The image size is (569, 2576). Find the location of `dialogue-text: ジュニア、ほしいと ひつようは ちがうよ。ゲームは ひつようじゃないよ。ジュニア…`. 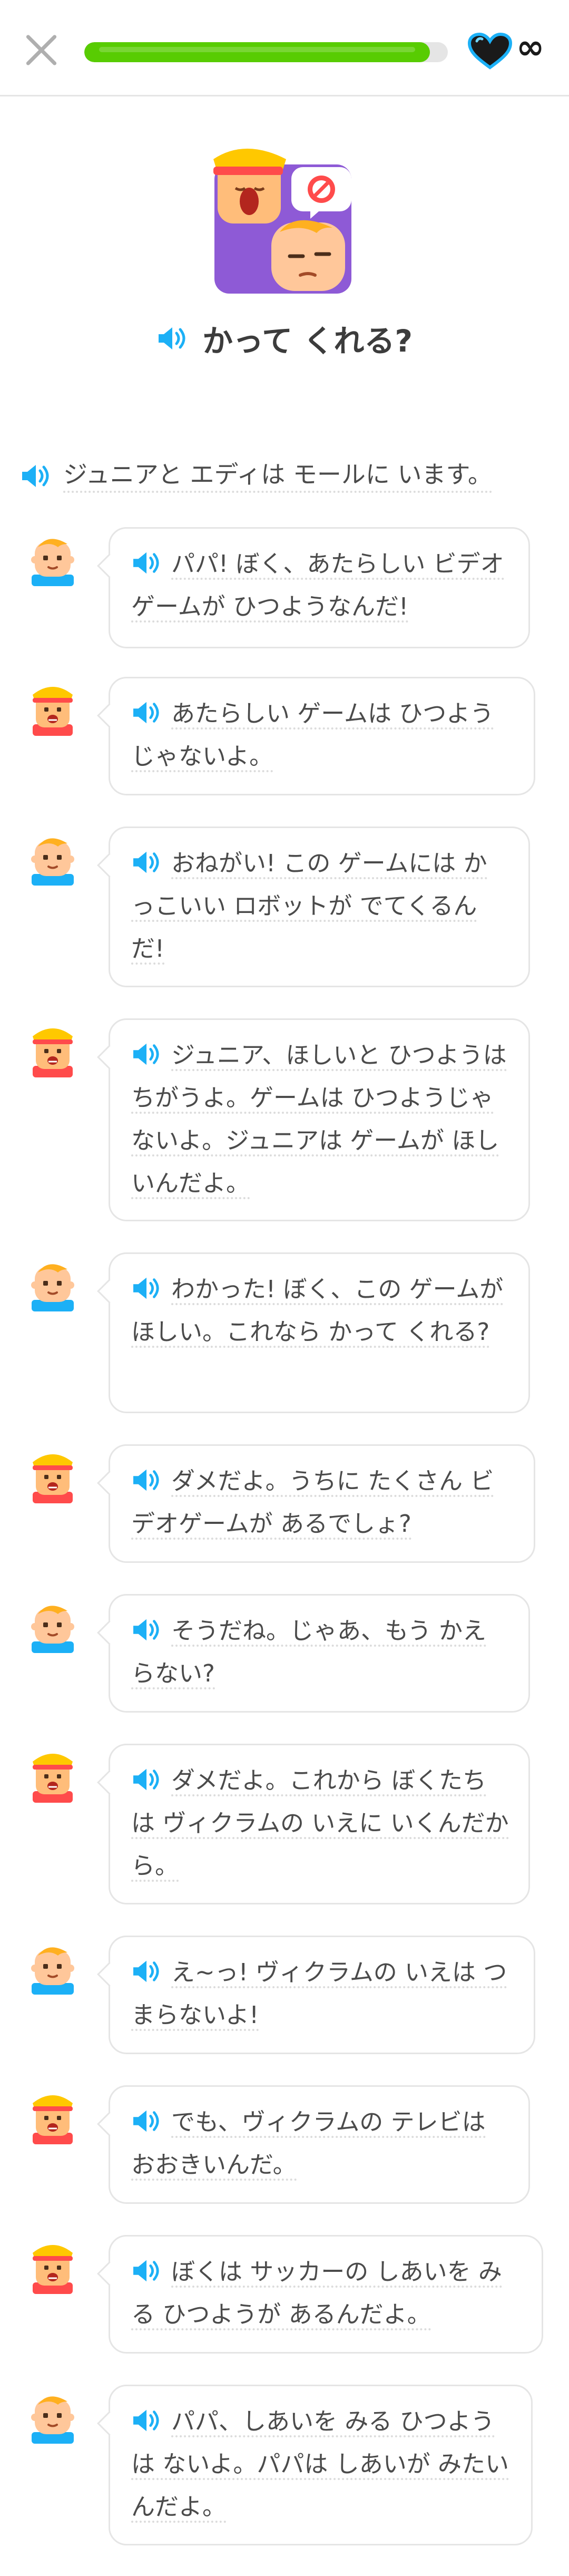

dialogue-text: ジュニア、ほしいと ひつようは ちがうよ。ゲームは ひつようじゃないよ。ジュニア… is located at coordinates (319, 1120).